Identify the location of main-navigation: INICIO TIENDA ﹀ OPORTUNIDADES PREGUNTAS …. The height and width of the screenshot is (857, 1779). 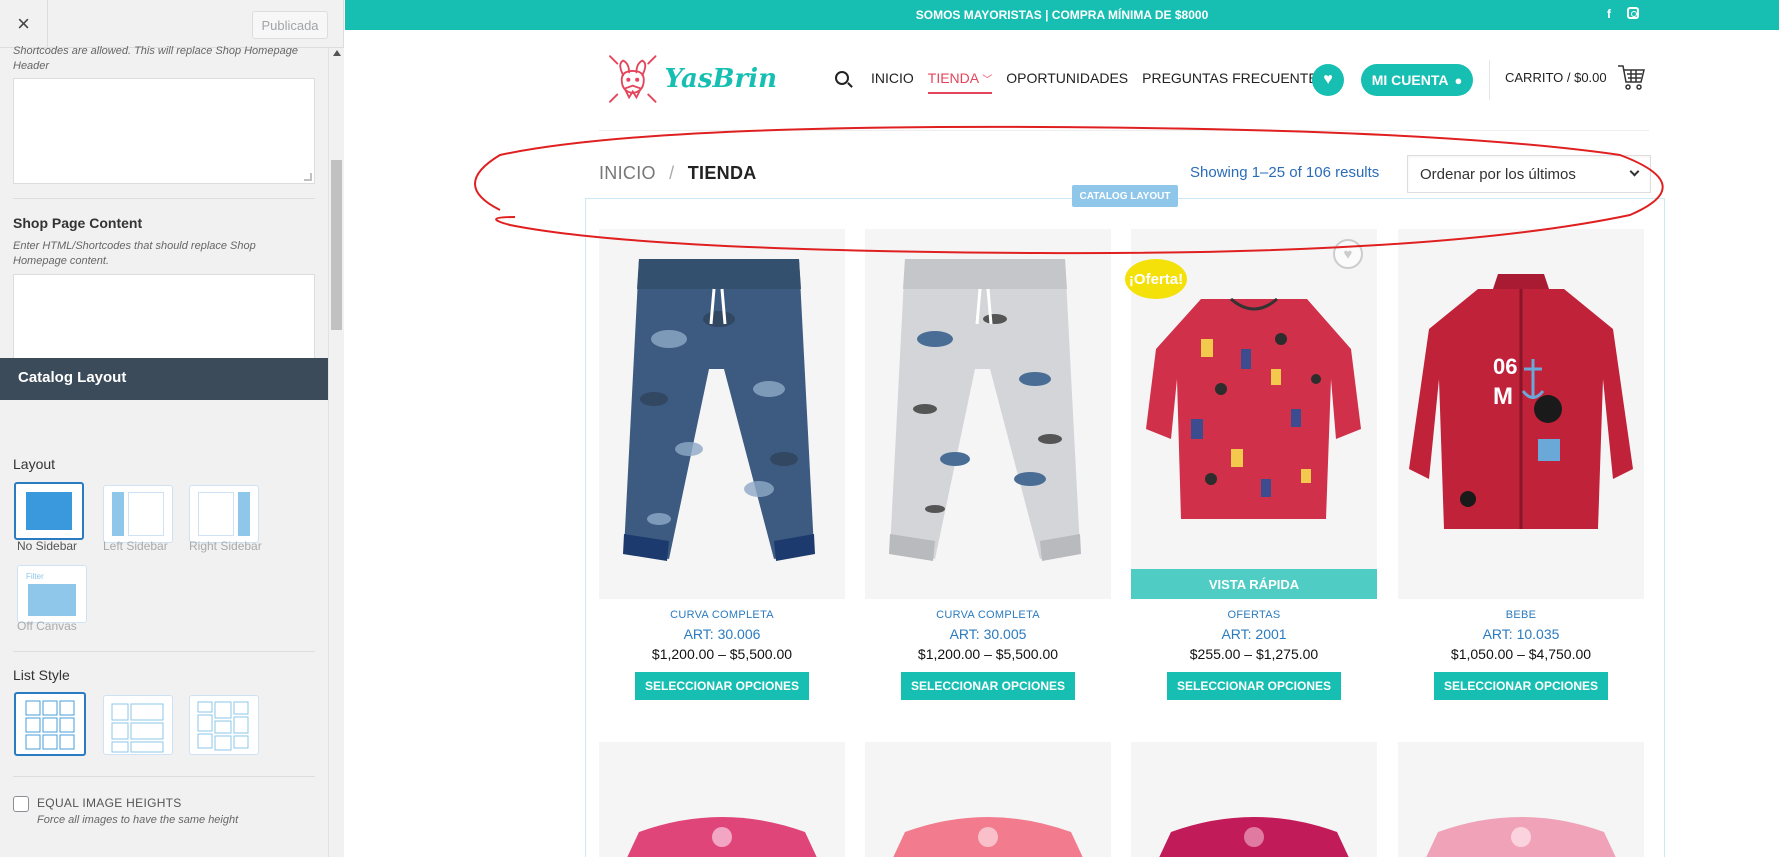
(1088, 82).